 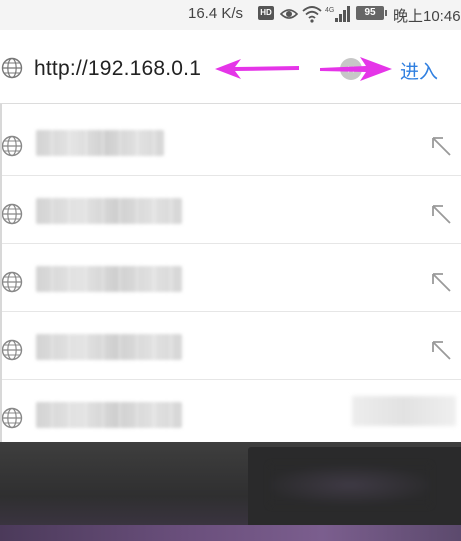 I want to click on hd-badge: HD, so click(x=266, y=13).